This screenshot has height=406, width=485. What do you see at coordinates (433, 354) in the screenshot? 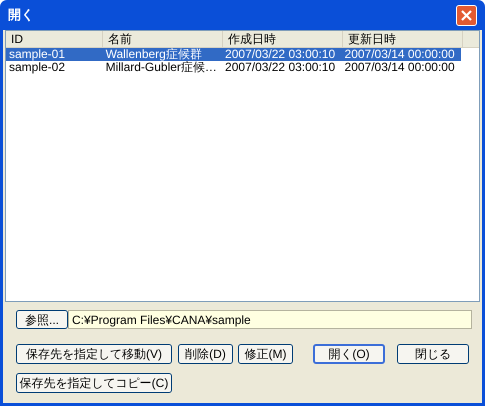
I see `close-dialog-button: 閉じる` at bounding box center [433, 354].